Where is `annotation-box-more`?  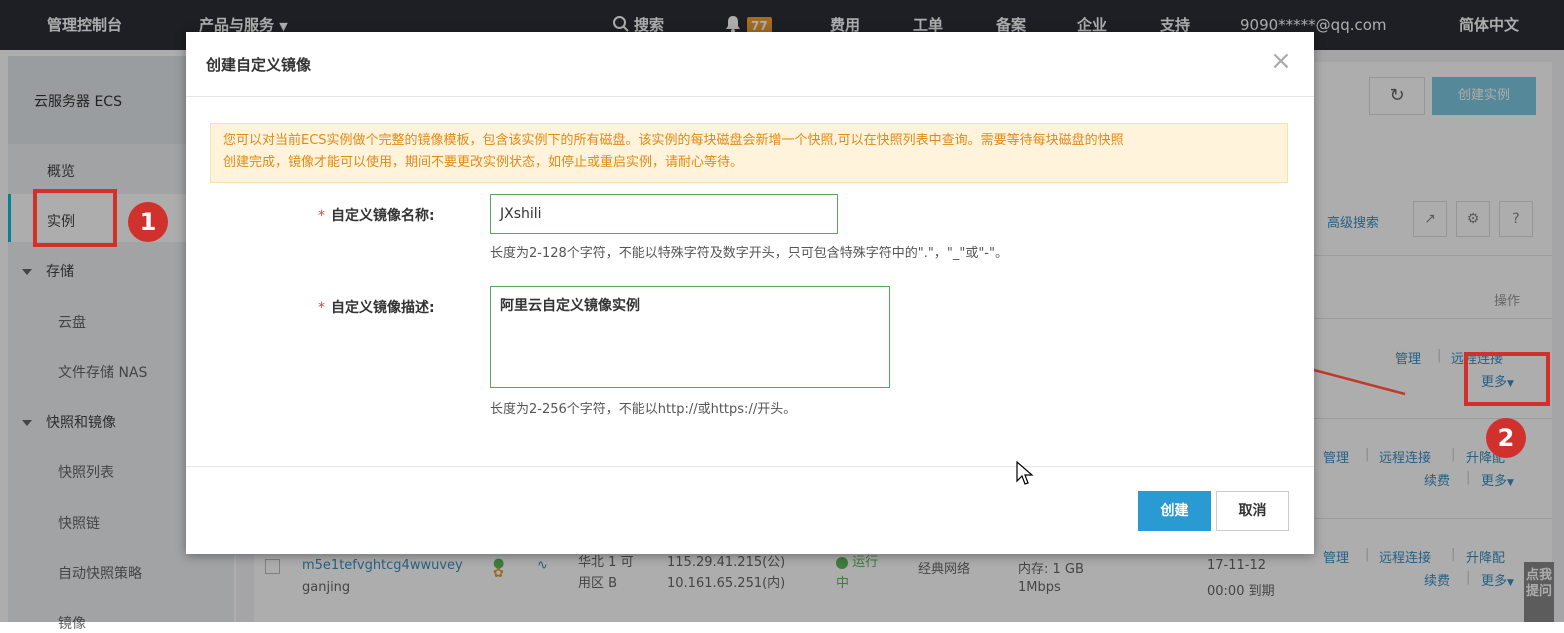
annotation-box-more is located at coordinates (1507, 379).